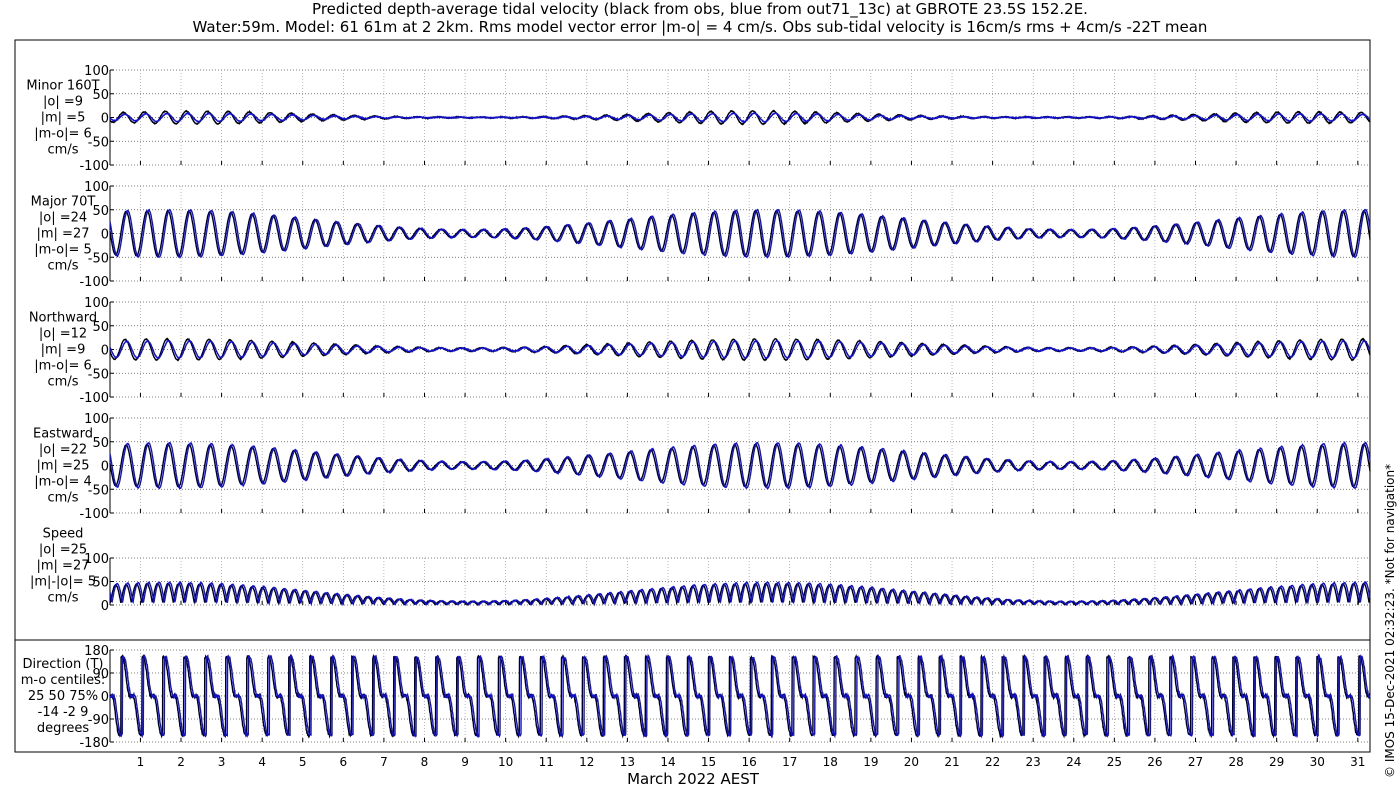 This screenshot has height=800, width=1400. What do you see at coordinates (63, 582) in the screenshot?
I see `panel-label-line: |m|-|o|= 5` at bounding box center [63, 582].